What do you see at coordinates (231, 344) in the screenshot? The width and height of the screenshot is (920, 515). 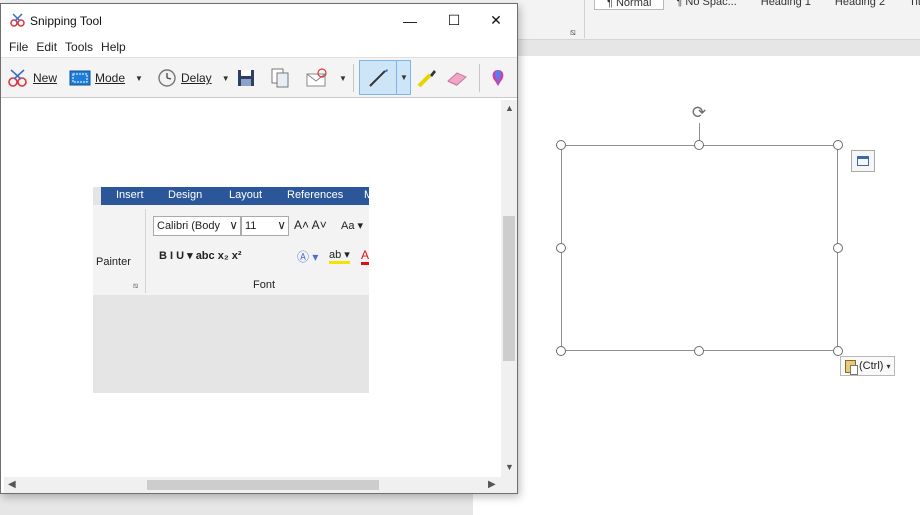 I see `captured-gray-area` at bounding box center [231, 344].